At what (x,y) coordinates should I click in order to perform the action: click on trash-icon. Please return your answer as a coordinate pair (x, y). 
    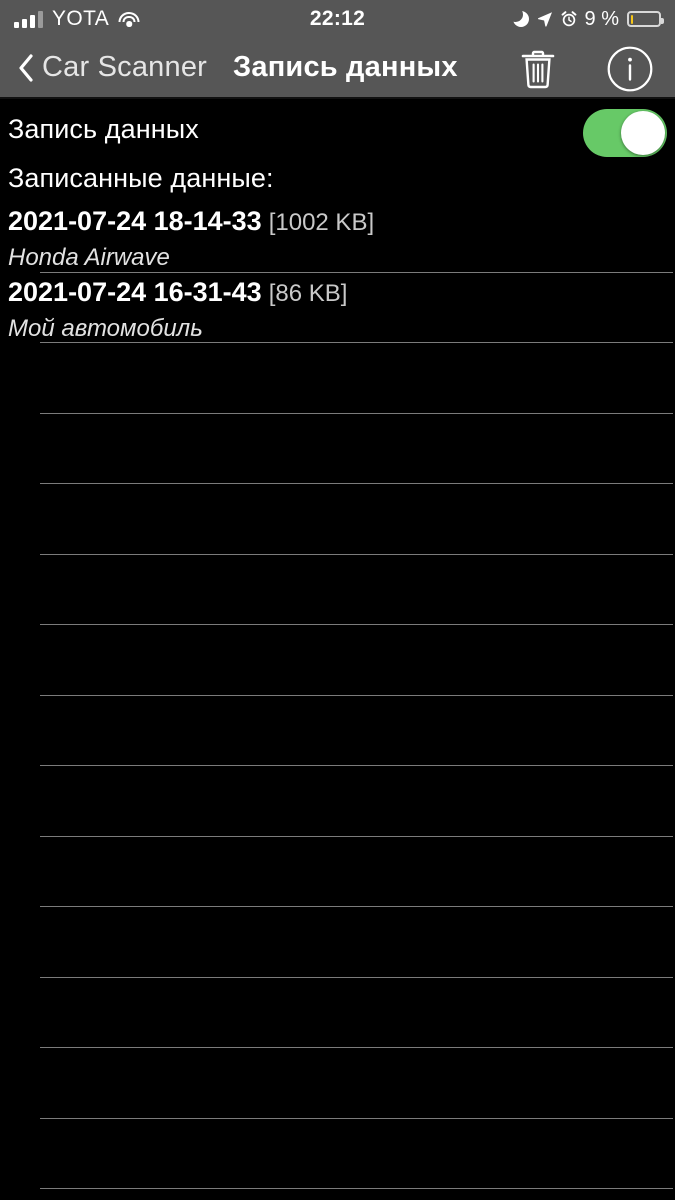
    Looking at the image, I should click on (538, 69).